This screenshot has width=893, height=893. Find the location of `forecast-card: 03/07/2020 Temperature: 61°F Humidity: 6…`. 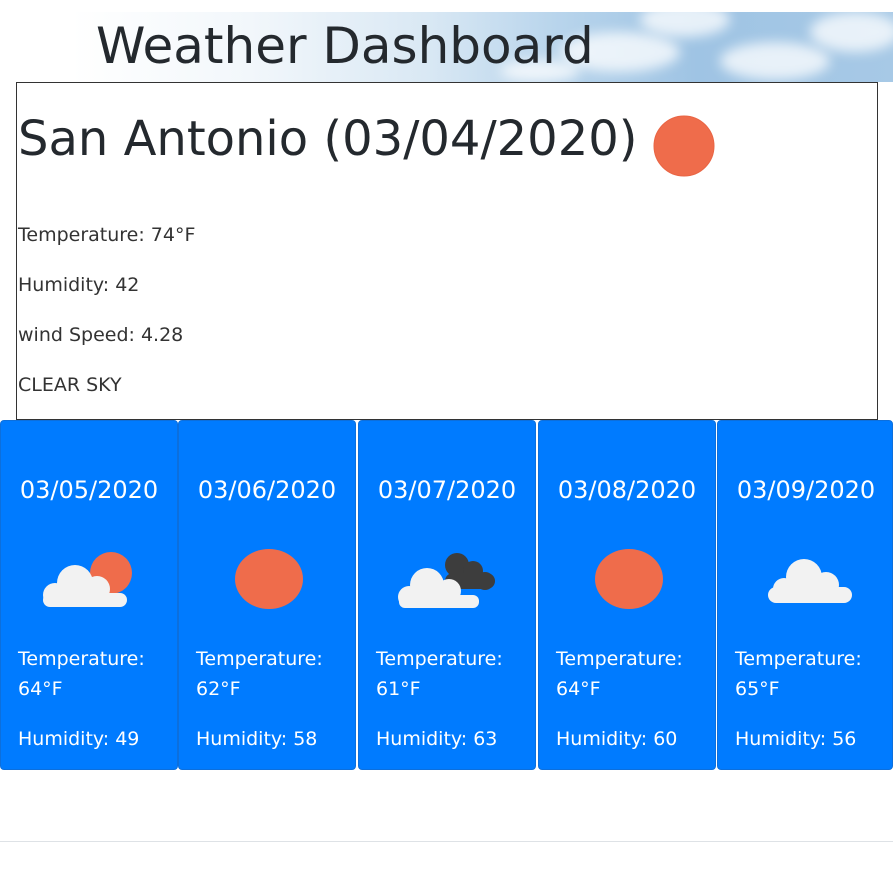

forecast-card: 03/07/2020 Temperature: 61°F Humidity: 6… is located at coordinates (447, 595).